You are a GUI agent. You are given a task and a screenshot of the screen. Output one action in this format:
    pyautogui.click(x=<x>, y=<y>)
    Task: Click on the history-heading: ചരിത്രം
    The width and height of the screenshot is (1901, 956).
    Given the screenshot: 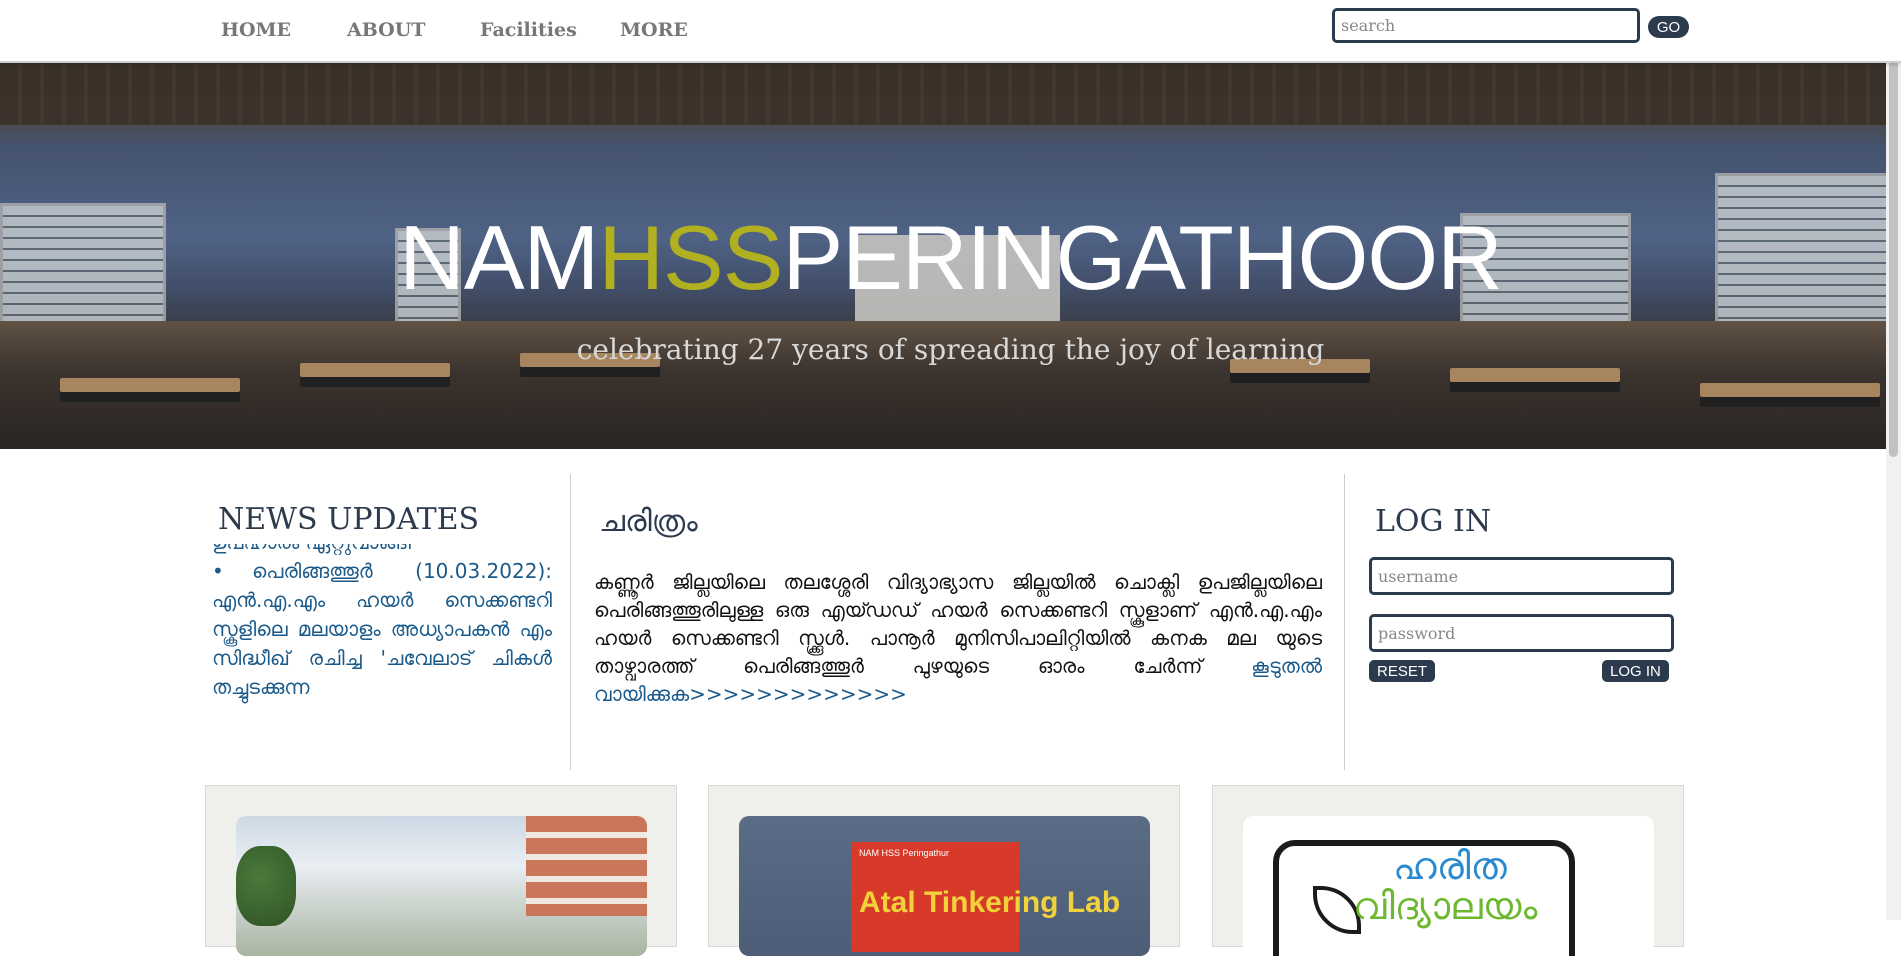 What is the action you would take?
    pyautogui.click(x=648, y=521)
    